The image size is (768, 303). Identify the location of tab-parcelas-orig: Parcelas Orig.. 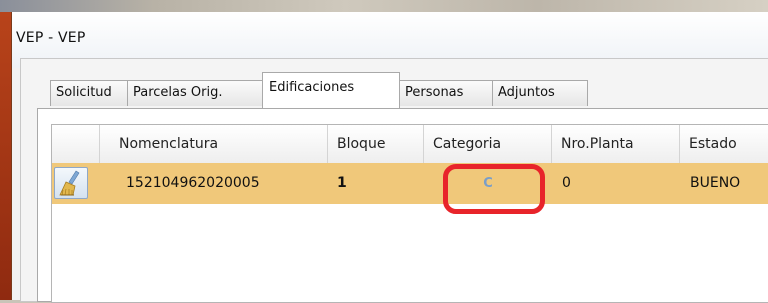
(195, 93).